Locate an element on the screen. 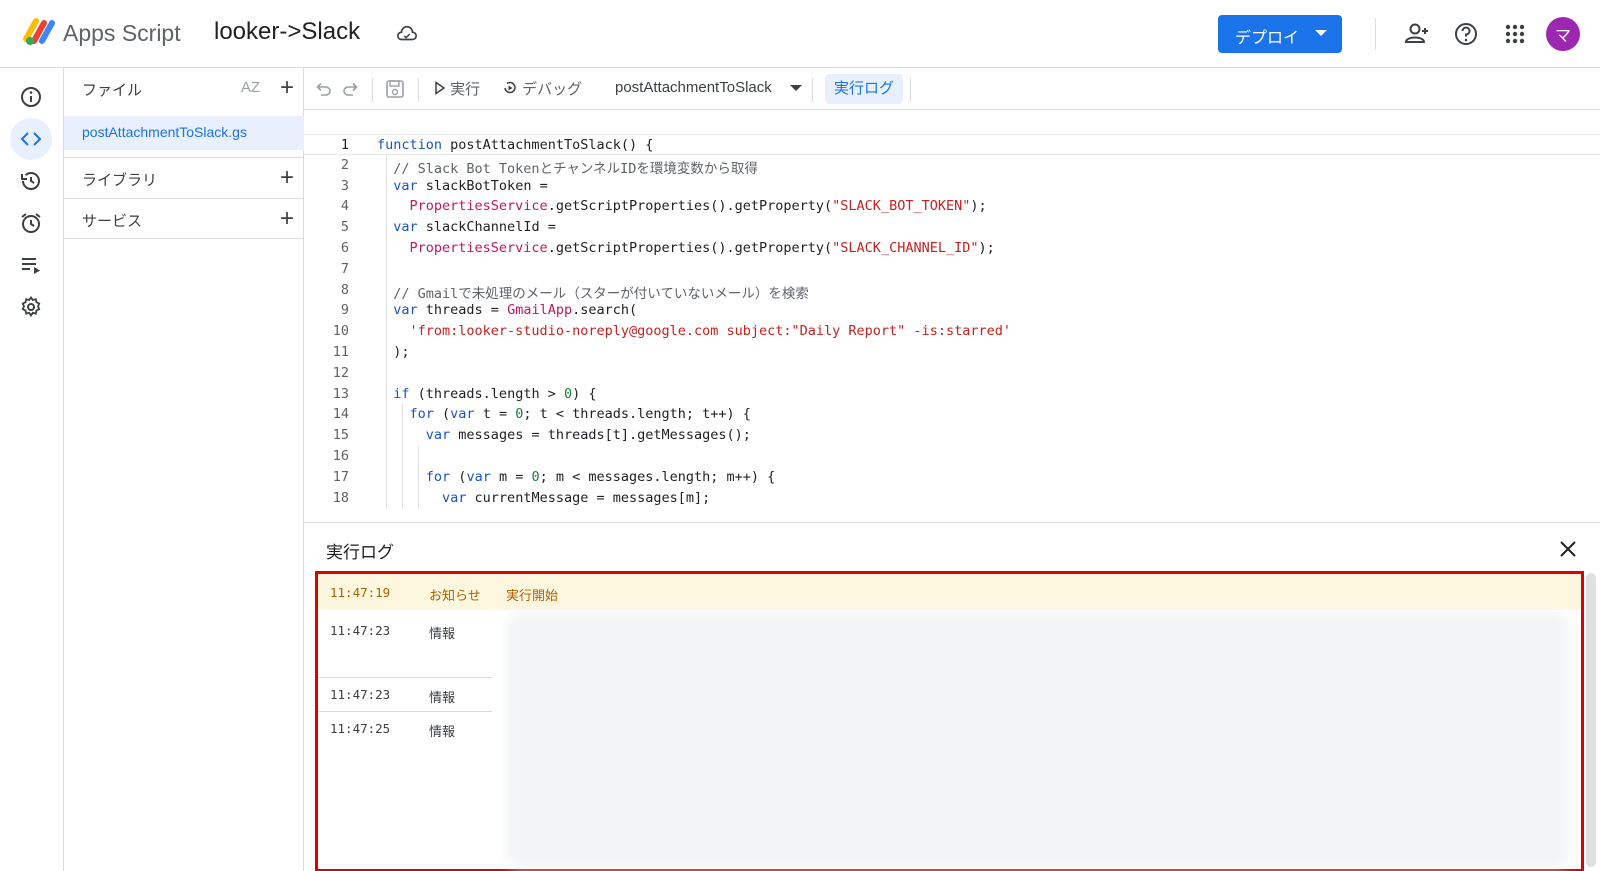  avatar: マ is located at coordinates (1563, 34).